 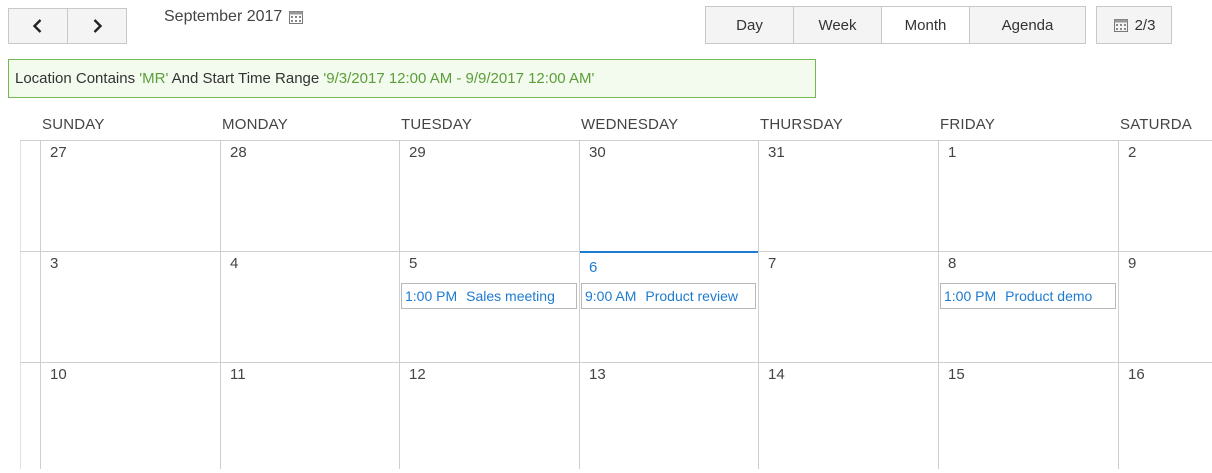 What do you see at coordinates (776, 152) in the screenshot?
I see `day-number: 31` at bounding box center [776, 152].